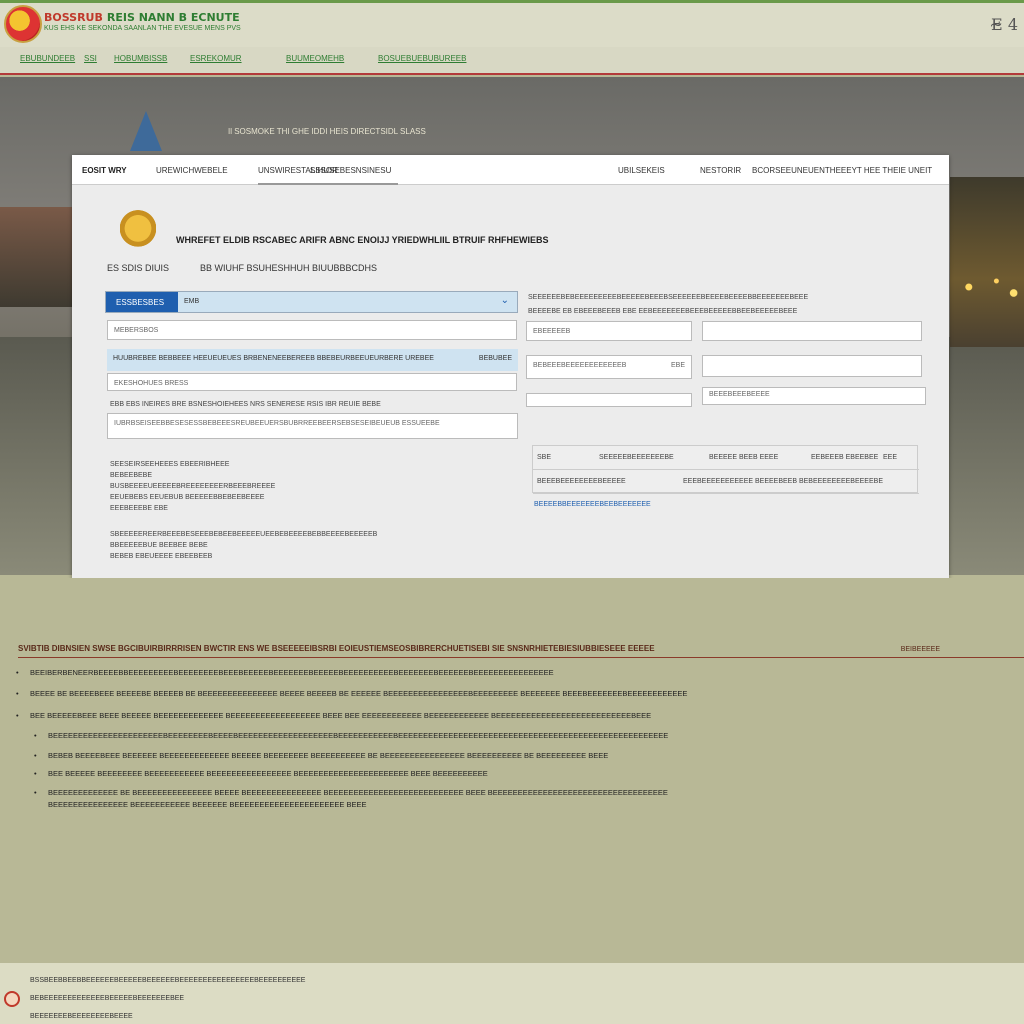  I want to click on tab-home: EOSIT WRY, so click(104, 170).